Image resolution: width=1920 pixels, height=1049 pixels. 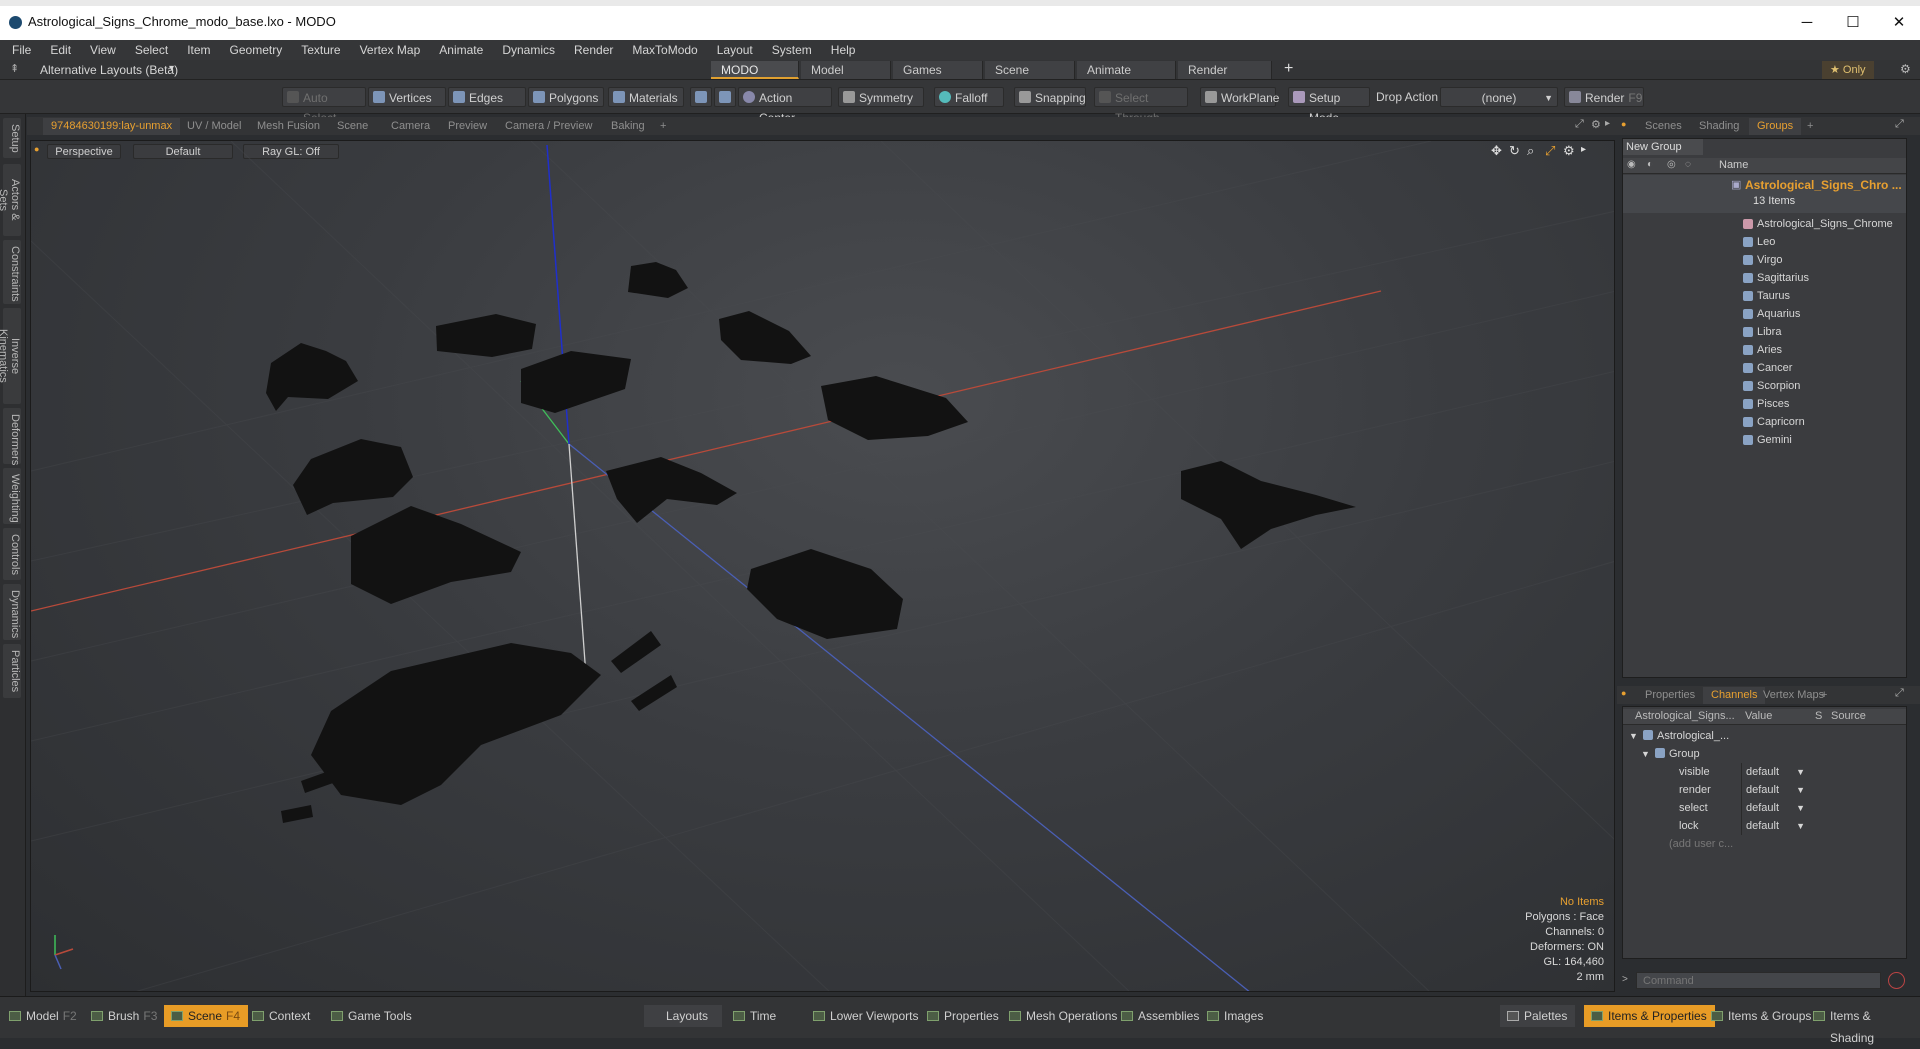 What do you see at coordinates (407, 97) in the screenshot?
I see `vertices-button: Vertices` at bounding box center [407, 97].